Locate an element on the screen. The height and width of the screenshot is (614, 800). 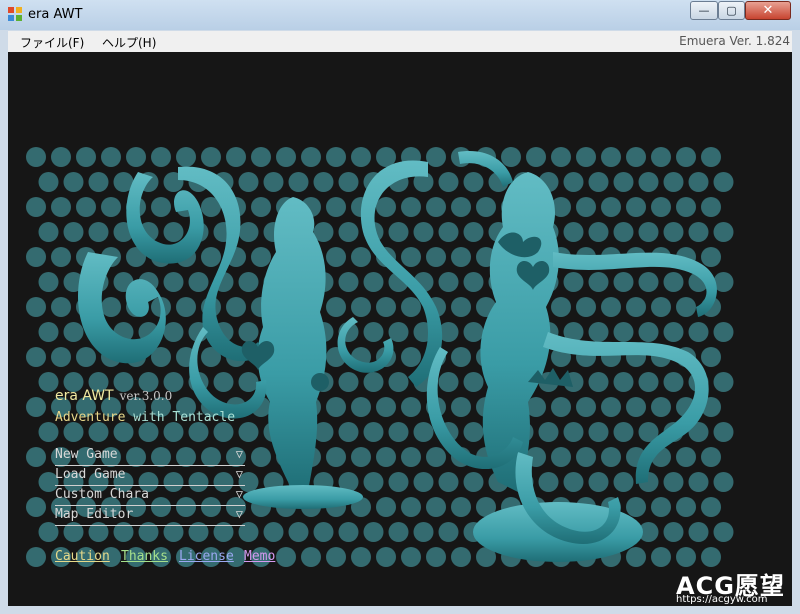
menu-help: ヘルプ(H) is located at coordinates (129, 42).